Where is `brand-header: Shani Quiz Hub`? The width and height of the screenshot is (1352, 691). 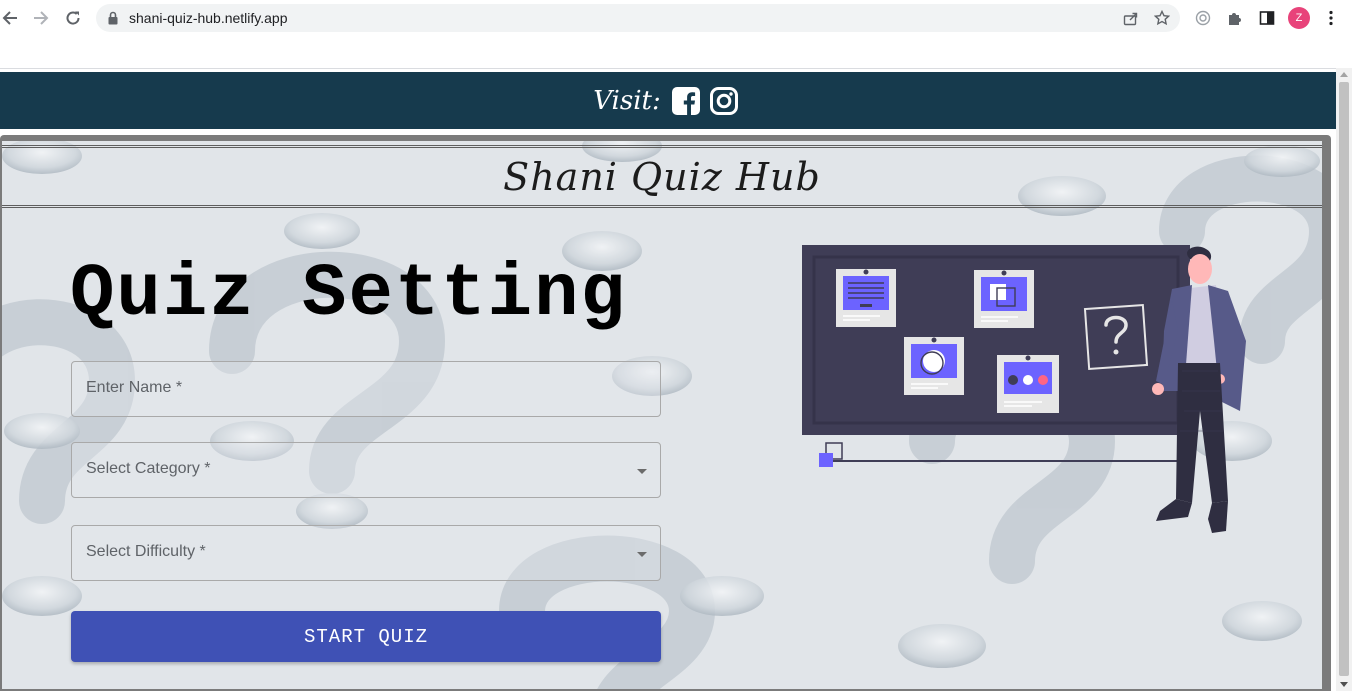
brand-header: Shani Quiz Hub is located at coordinates (662, 176).